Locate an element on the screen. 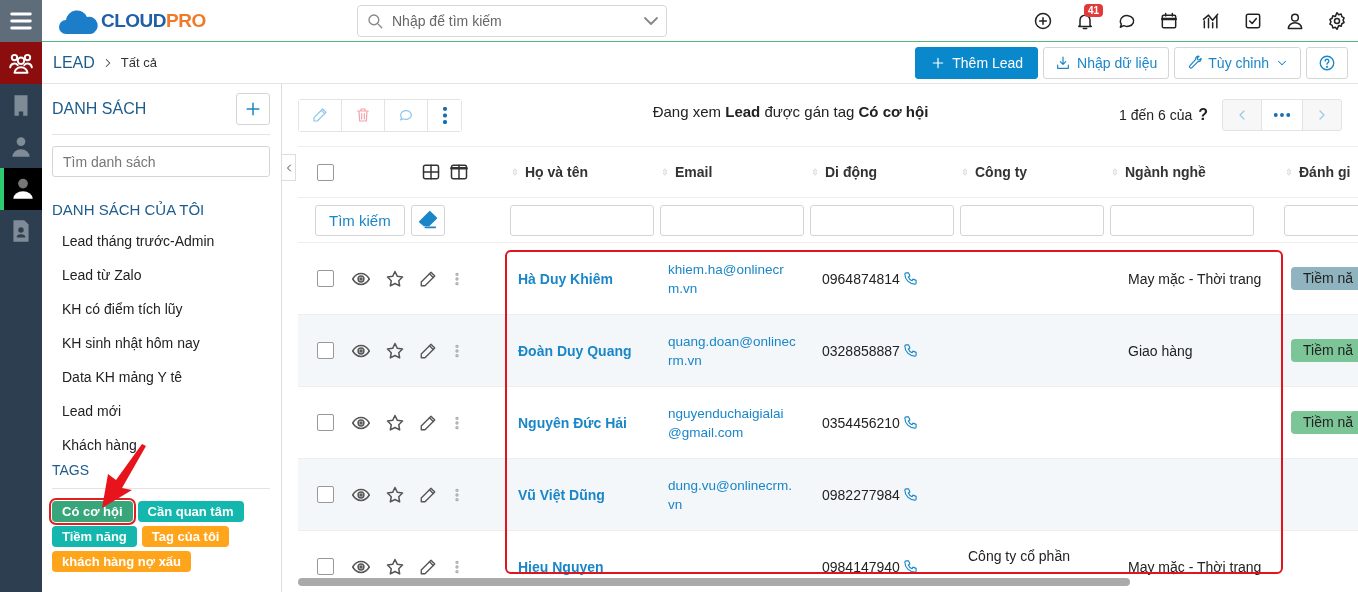 Image resolution: width=1358 pixels, height=592 pixels. notification-badge: 41 is located at coordinates (1094, 10).